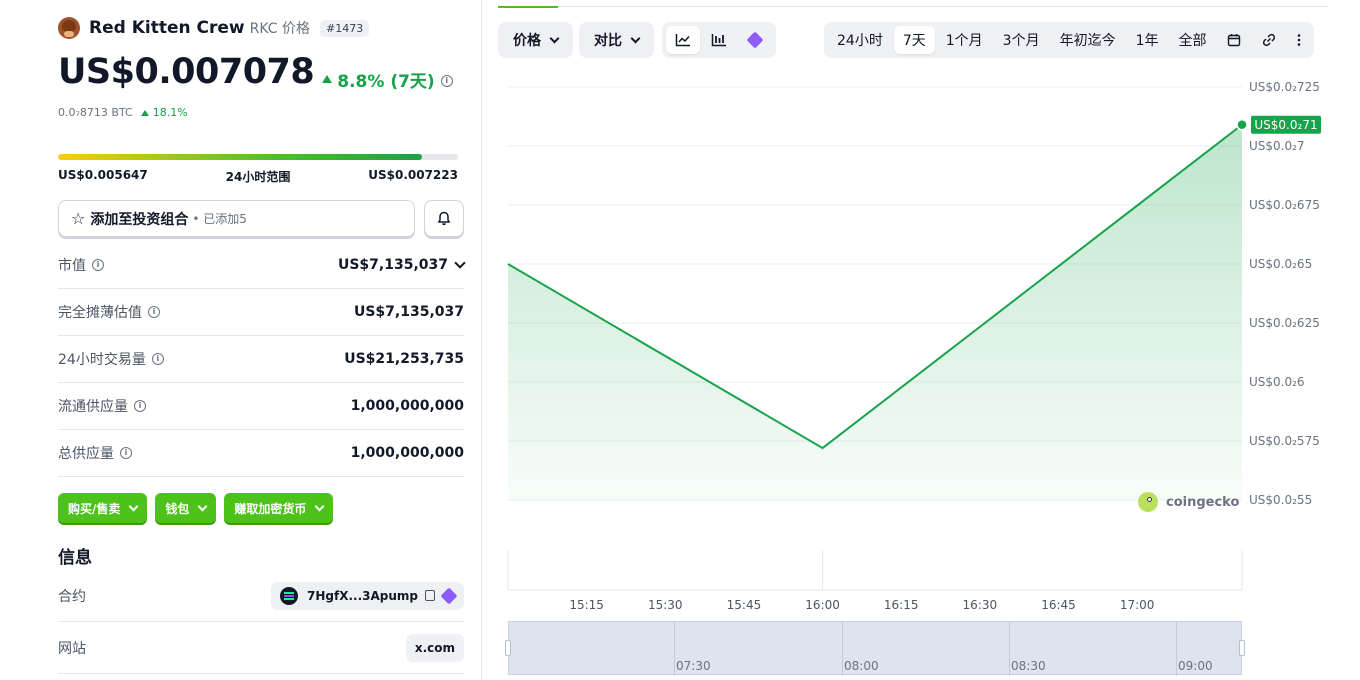  I want to click on price-alert-button, so click(444, 218).